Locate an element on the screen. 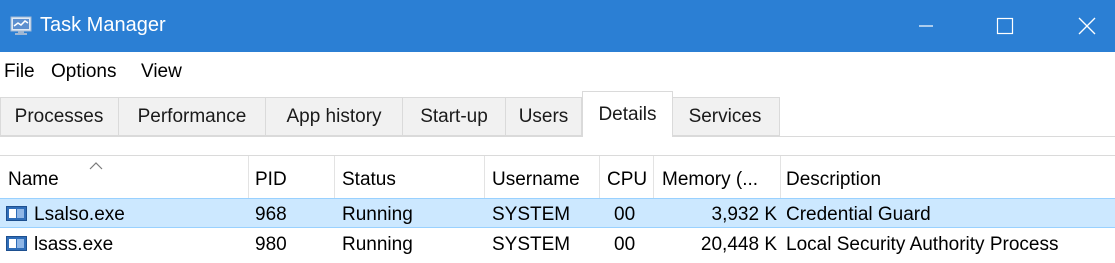  tab-app-history: App history is located at coordinates (334, 116).